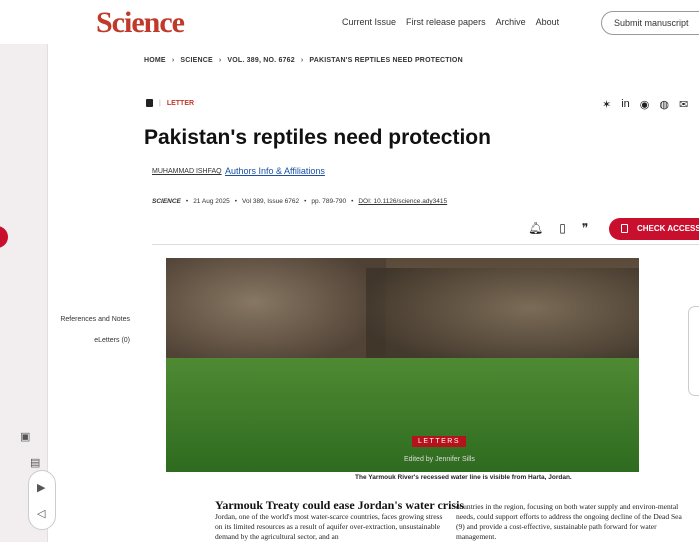  I want to click on author-name: MUHAMMAD ISHFAQ, so click(187, 171).